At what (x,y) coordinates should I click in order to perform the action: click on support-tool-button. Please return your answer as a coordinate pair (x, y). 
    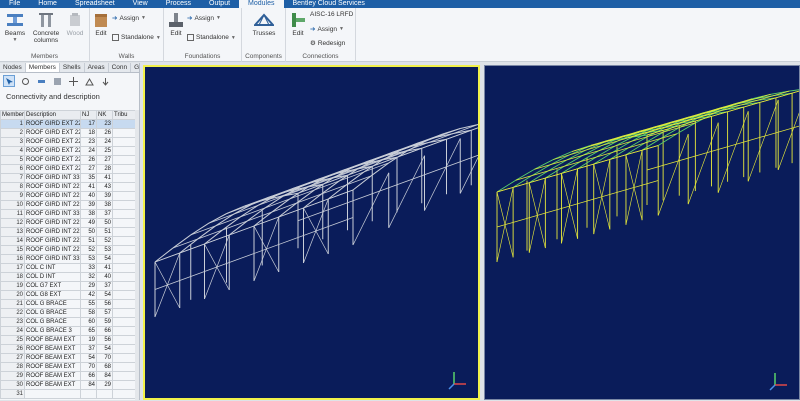
    Looking at the image, I should click on (89, 81).